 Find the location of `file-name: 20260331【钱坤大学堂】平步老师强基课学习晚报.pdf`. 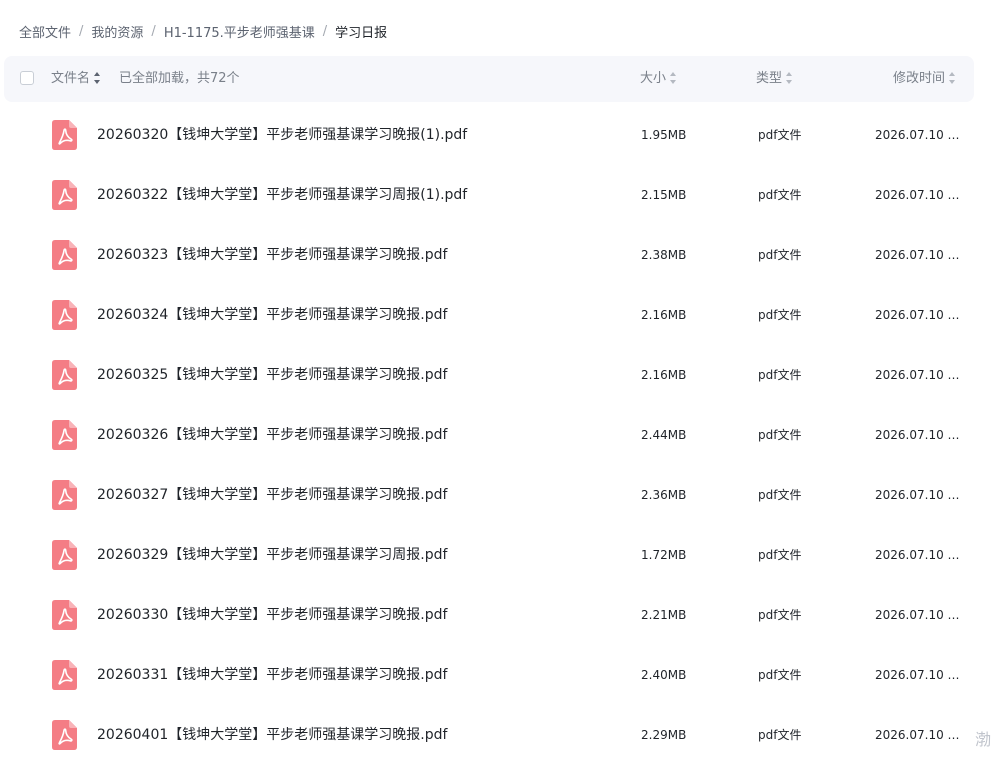

file-name: 20260331【钱坤大学堂】平步老师强基课学习晚报.pdf is located at coordinates (272, 675).